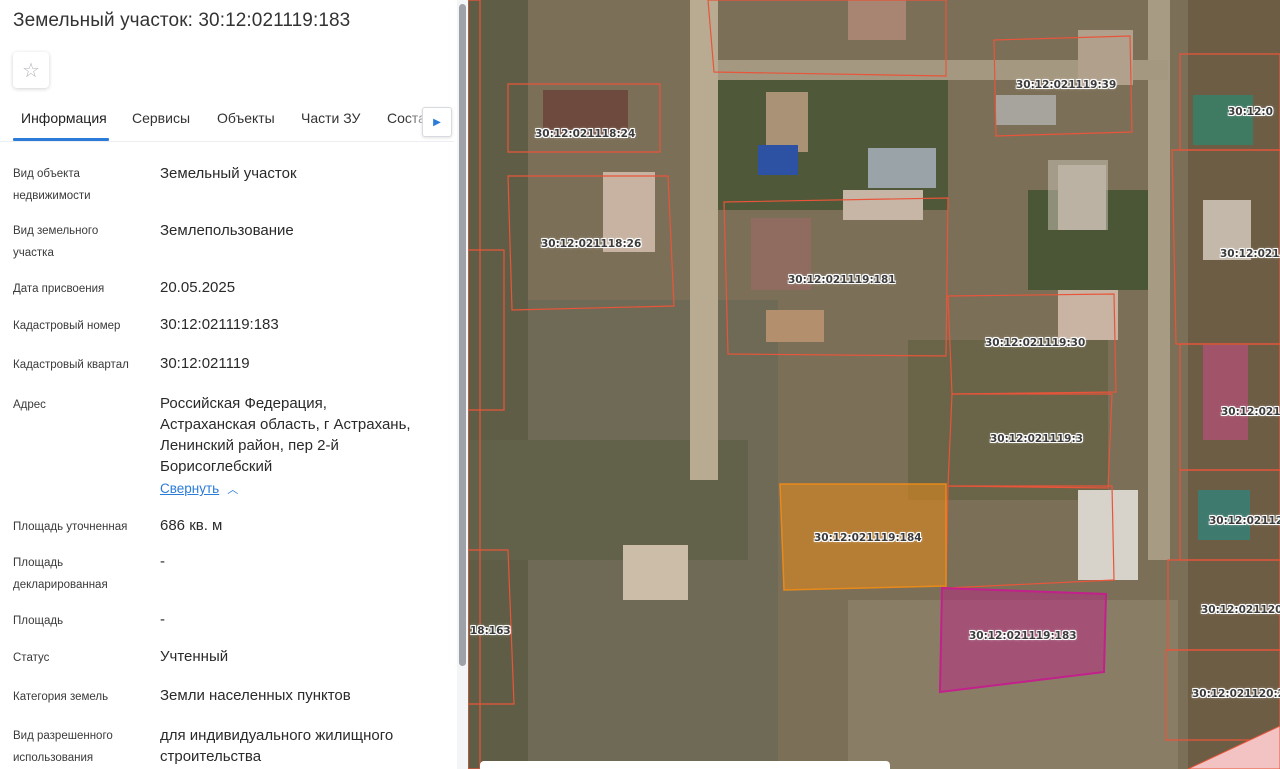 The width and height of the screenshot is (1280, 769). I want to click on field-label-cadastral-number: Кадастровый номер, so click(67, 326).